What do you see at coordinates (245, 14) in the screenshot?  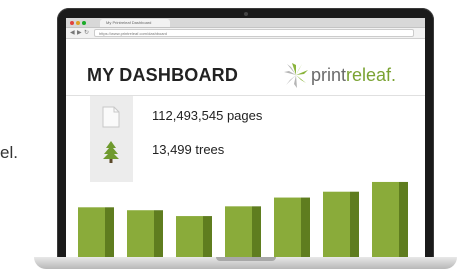 I see `webcam` at bounding box center [245, 14].